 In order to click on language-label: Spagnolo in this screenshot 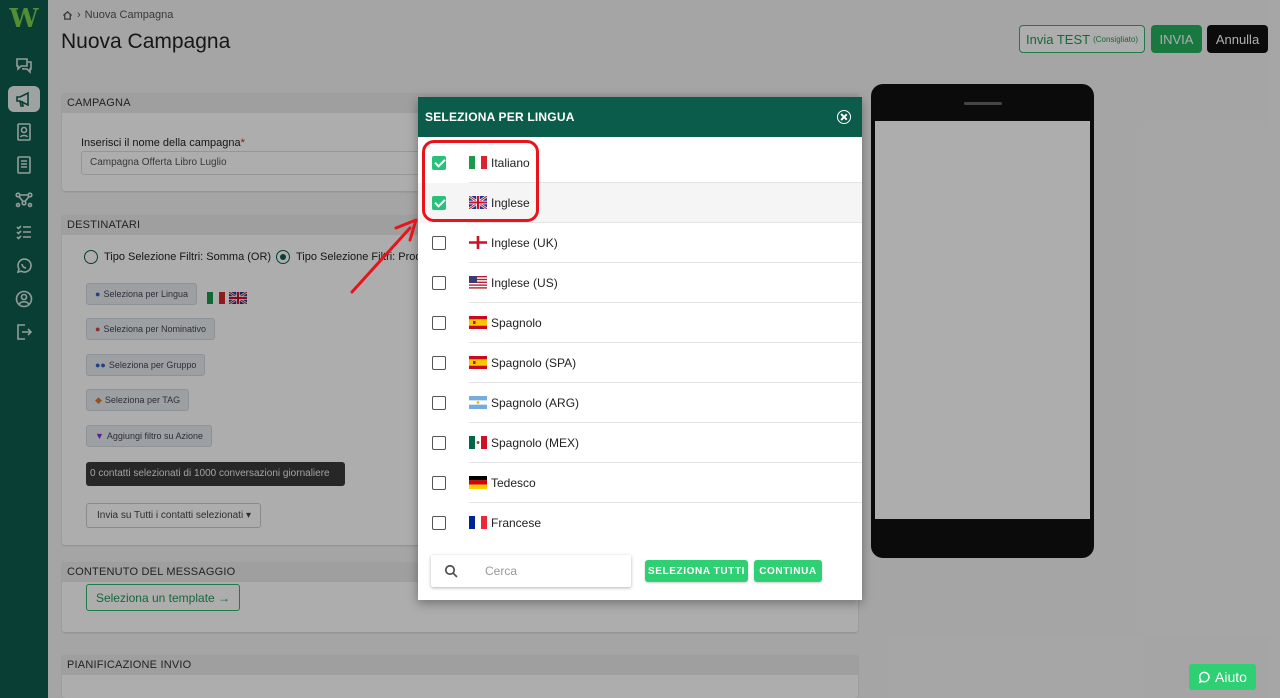, I will do `click(516, 323)`.